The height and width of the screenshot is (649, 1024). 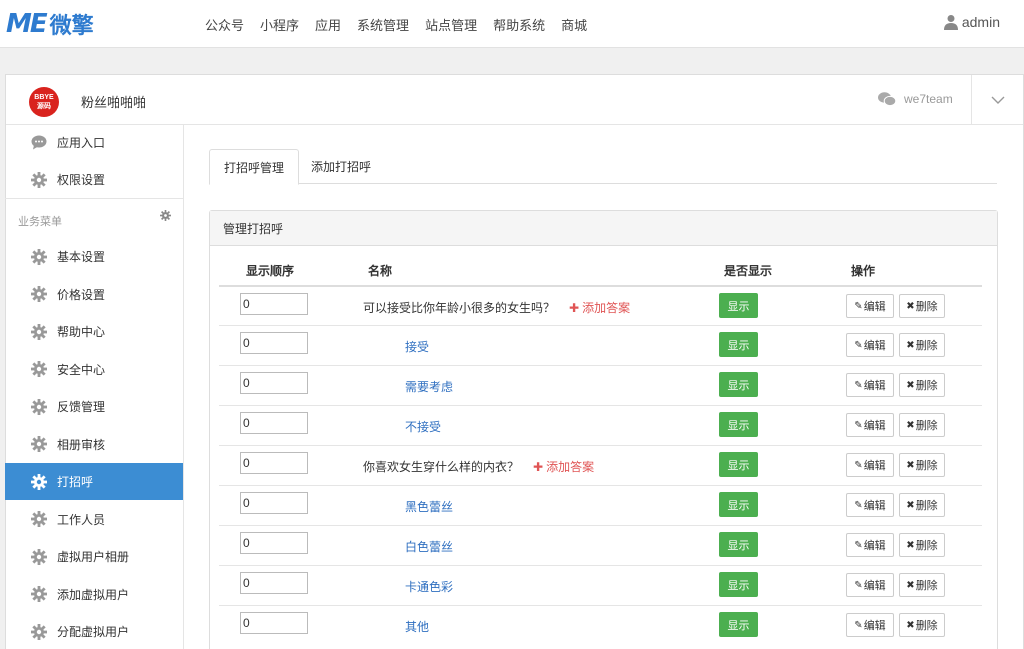 What do you see at coordinates (748, 271) in the screenshot?
I see `column-header-visible: 是否显示` at bounding box center [748, 271].